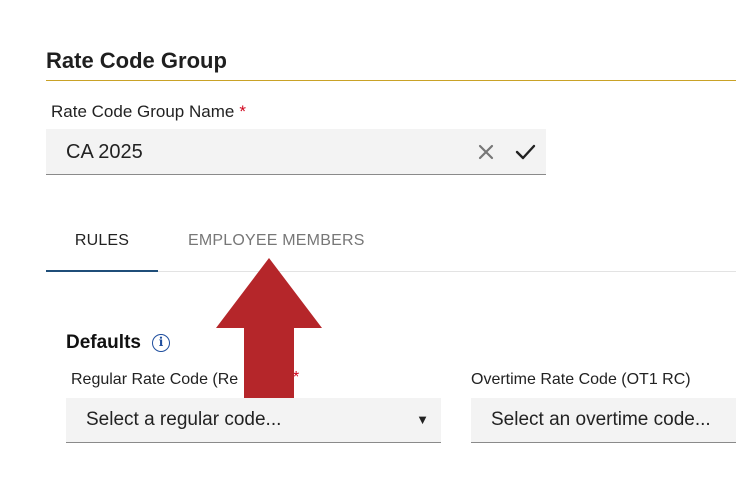  I want to click on red-up-arrow-icon, so click(269, 328).